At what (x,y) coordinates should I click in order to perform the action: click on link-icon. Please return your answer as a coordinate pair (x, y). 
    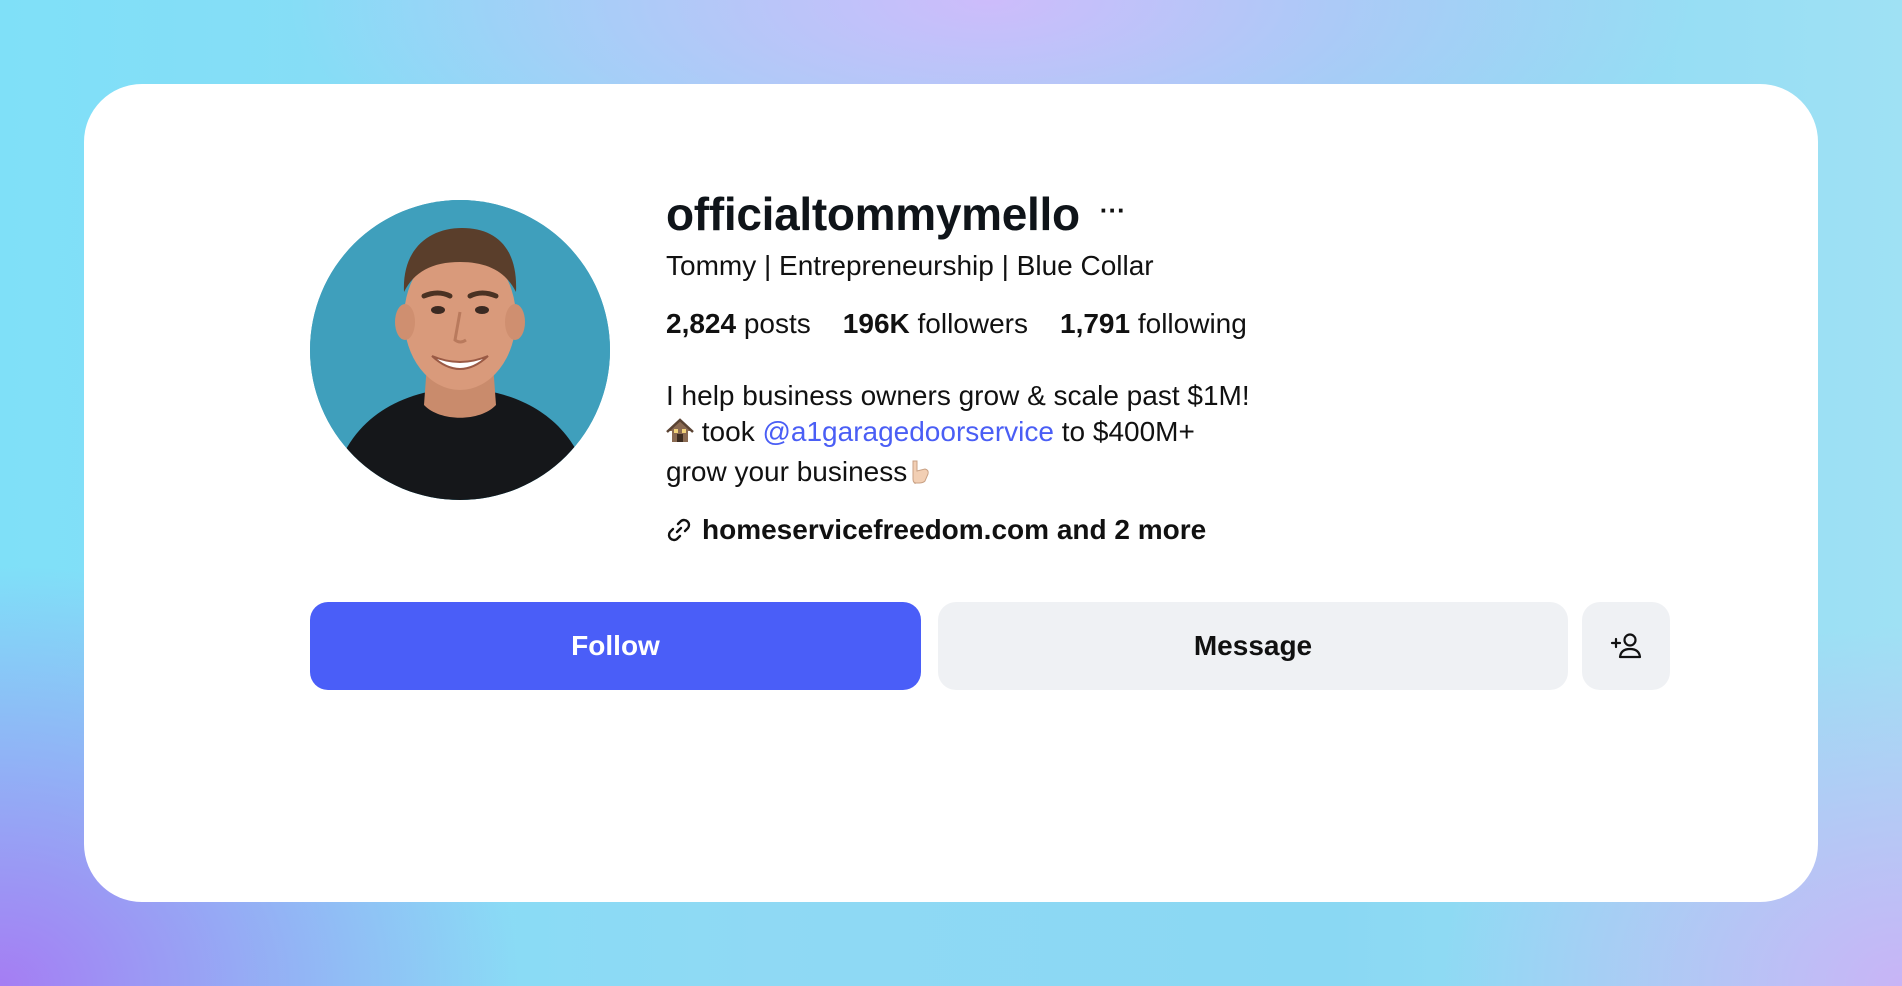
    Looking at the image, I should click on (679, 530).